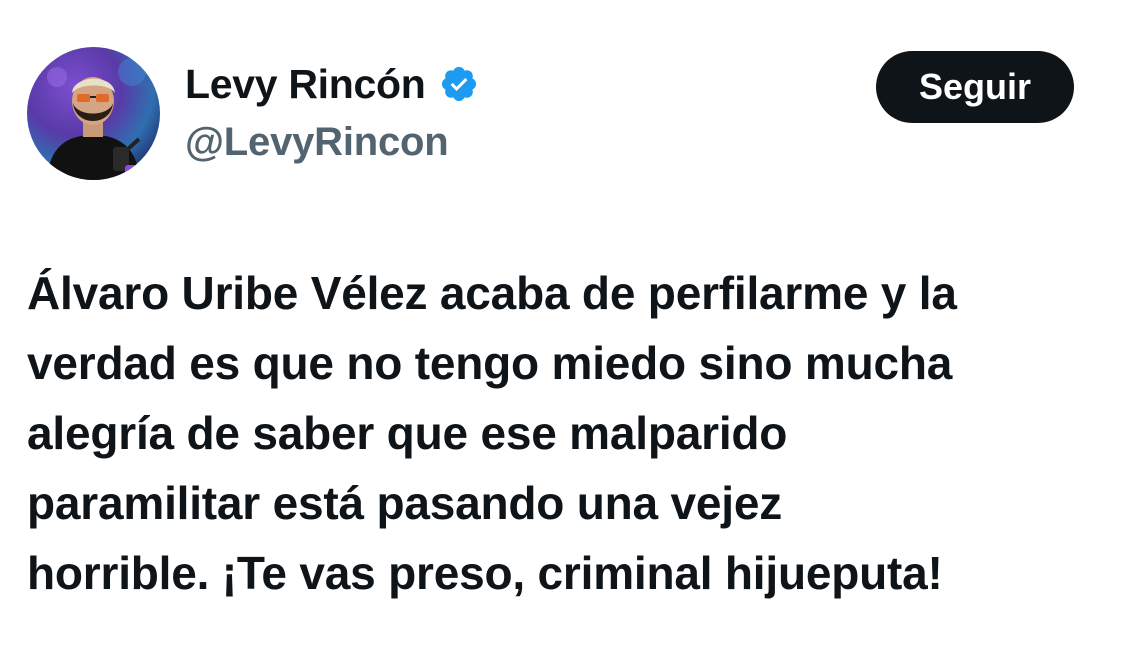 The height and width of the screenshot is (663, 1125). Describe the element at coordinates (332, 111) in the screenshot. I see `author-info: Levy Rincón @LevyRincon` at that location.